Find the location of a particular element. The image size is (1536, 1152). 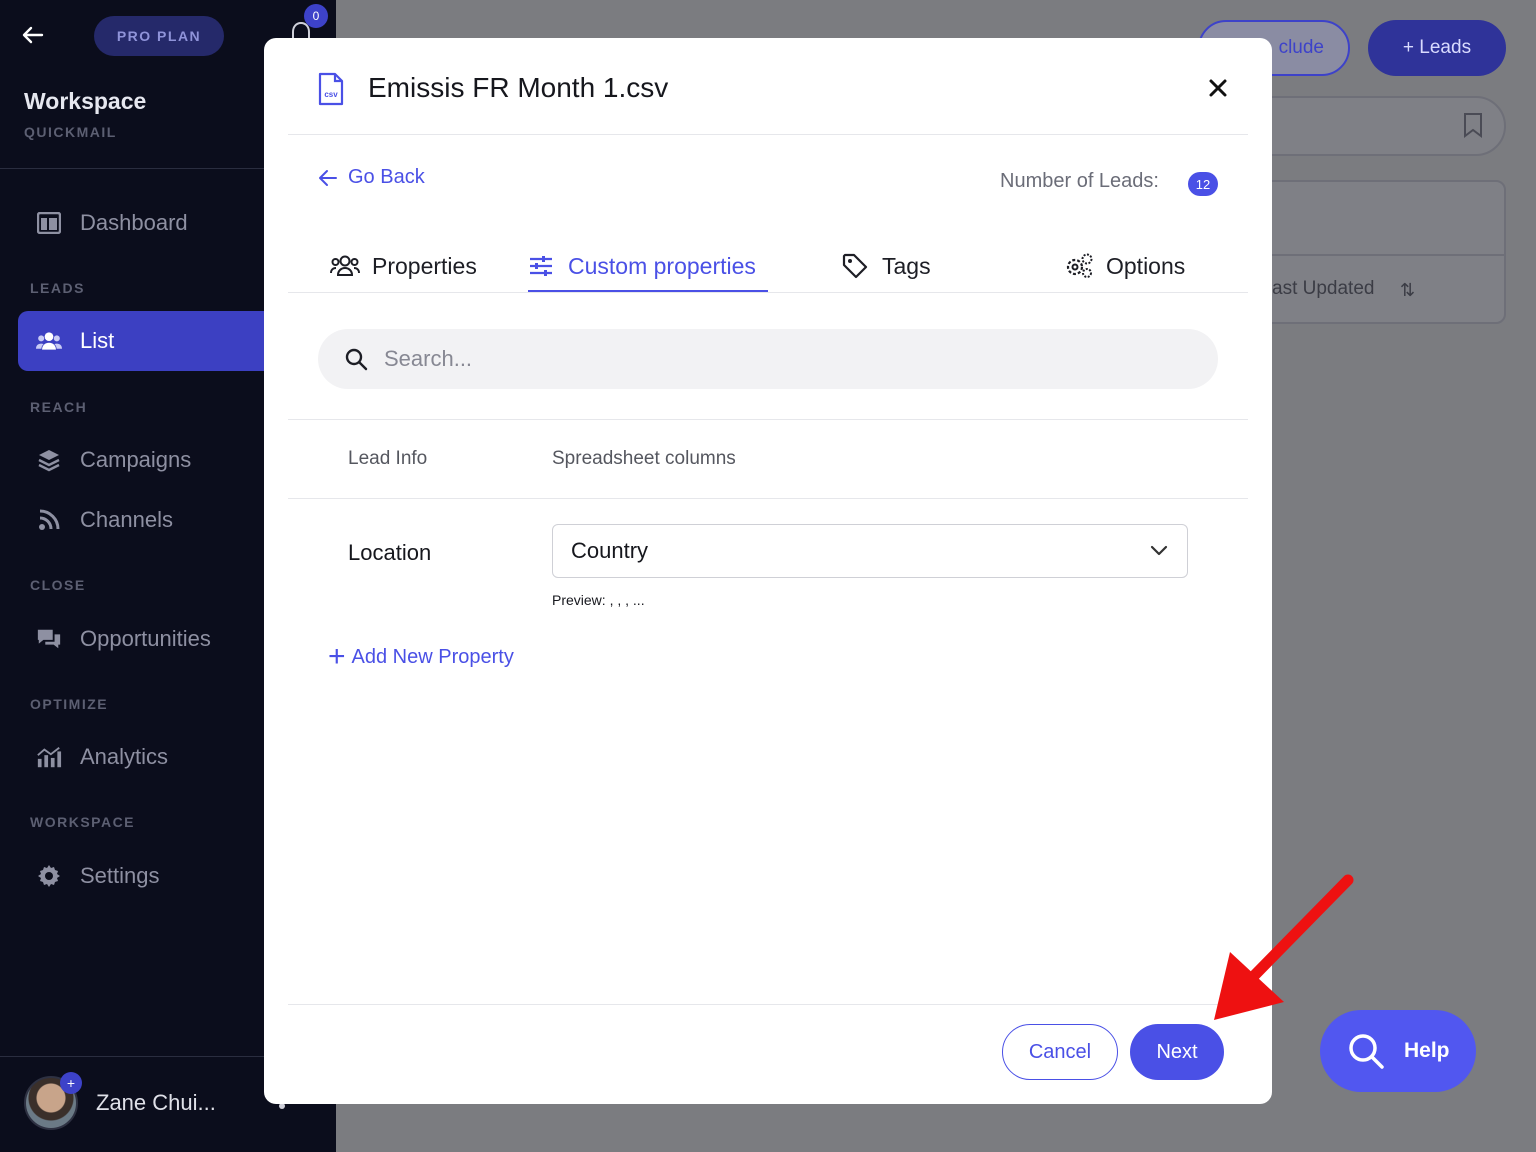

tab-label: Properties is located at coordinates (424, 265).